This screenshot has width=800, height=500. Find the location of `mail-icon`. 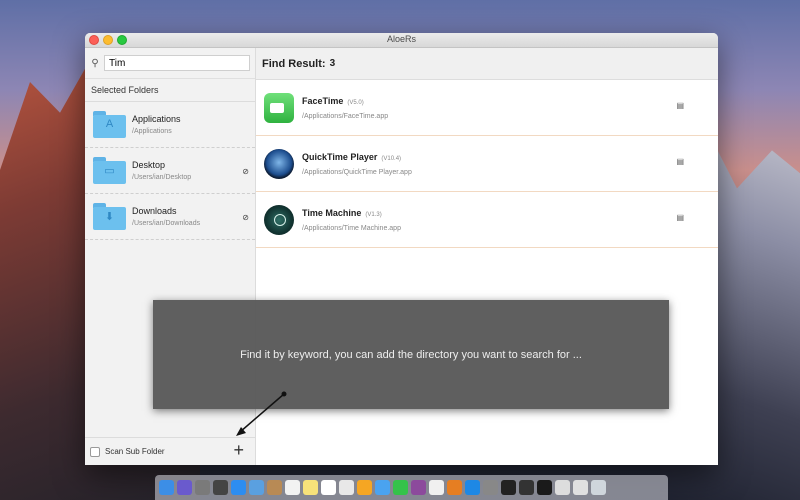

mail-icon is located at coordinates (256, 487).